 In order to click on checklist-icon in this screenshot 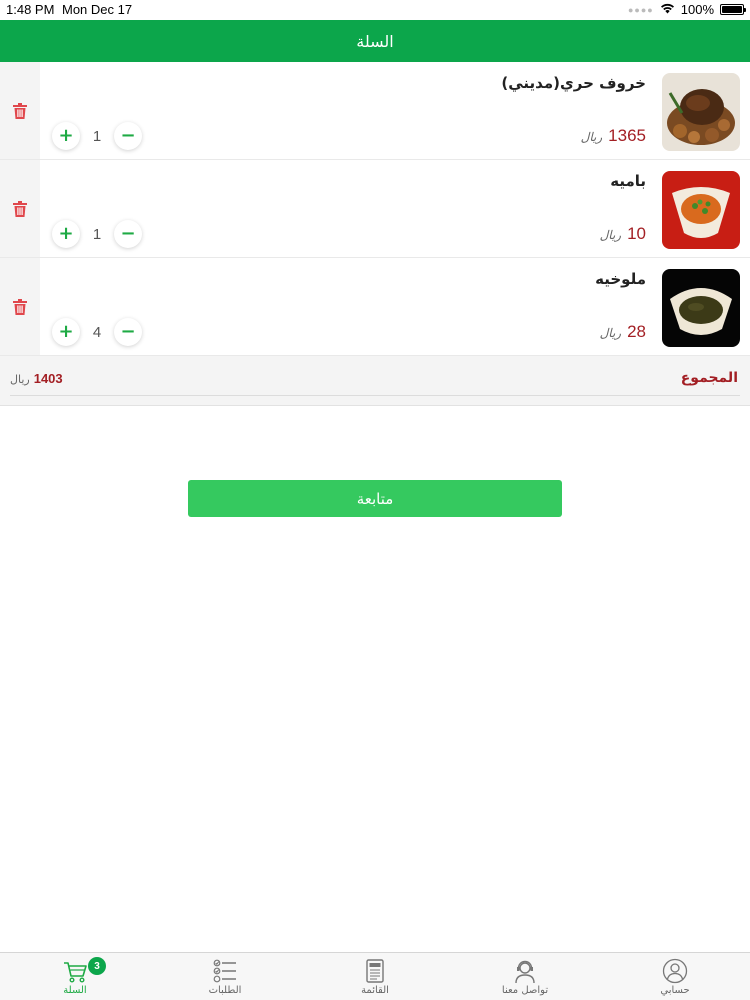, I will do `click(224, 970)`.